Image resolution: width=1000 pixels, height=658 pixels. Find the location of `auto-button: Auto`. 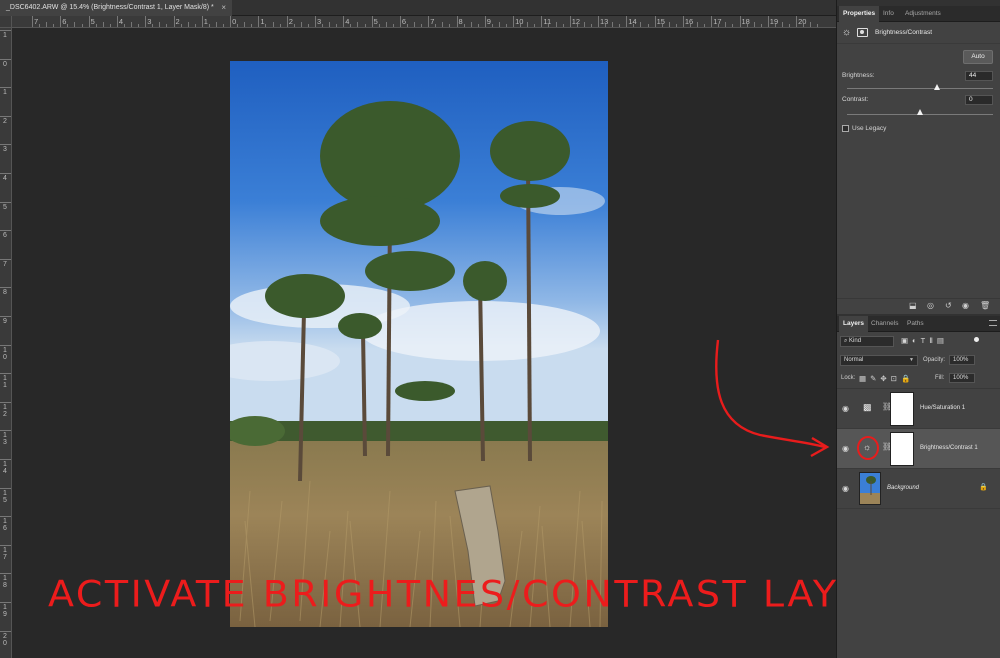

auto-button: Auto is located at coordinates (978, 57).